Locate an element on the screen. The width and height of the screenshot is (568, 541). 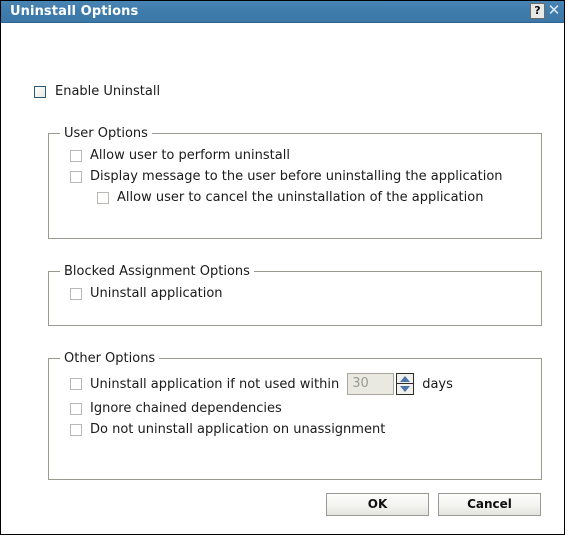
checkbox-enable-uninstall is located at coordinates (40, 91).